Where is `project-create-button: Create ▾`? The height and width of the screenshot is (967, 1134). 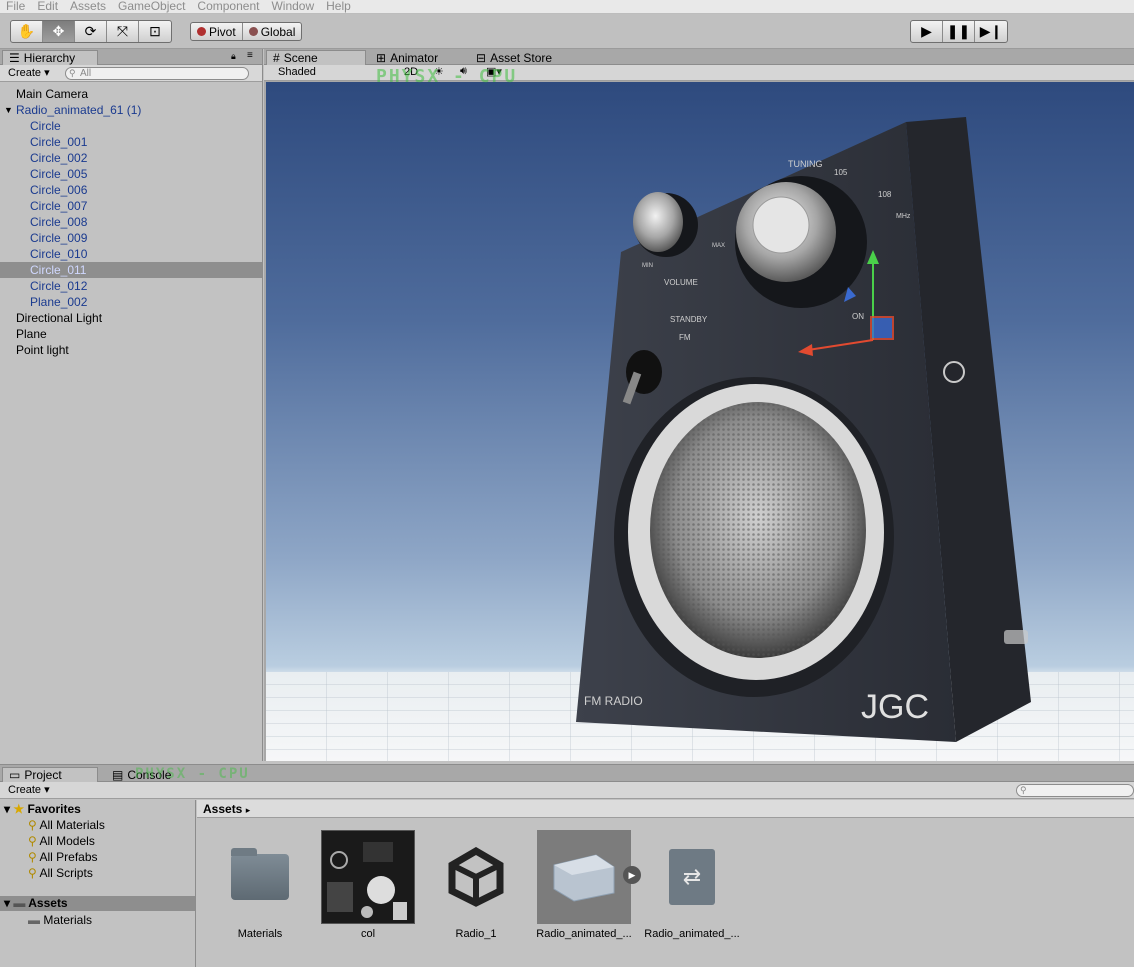 project-create-button: Create ▾ is located at coordinates (29, 790).